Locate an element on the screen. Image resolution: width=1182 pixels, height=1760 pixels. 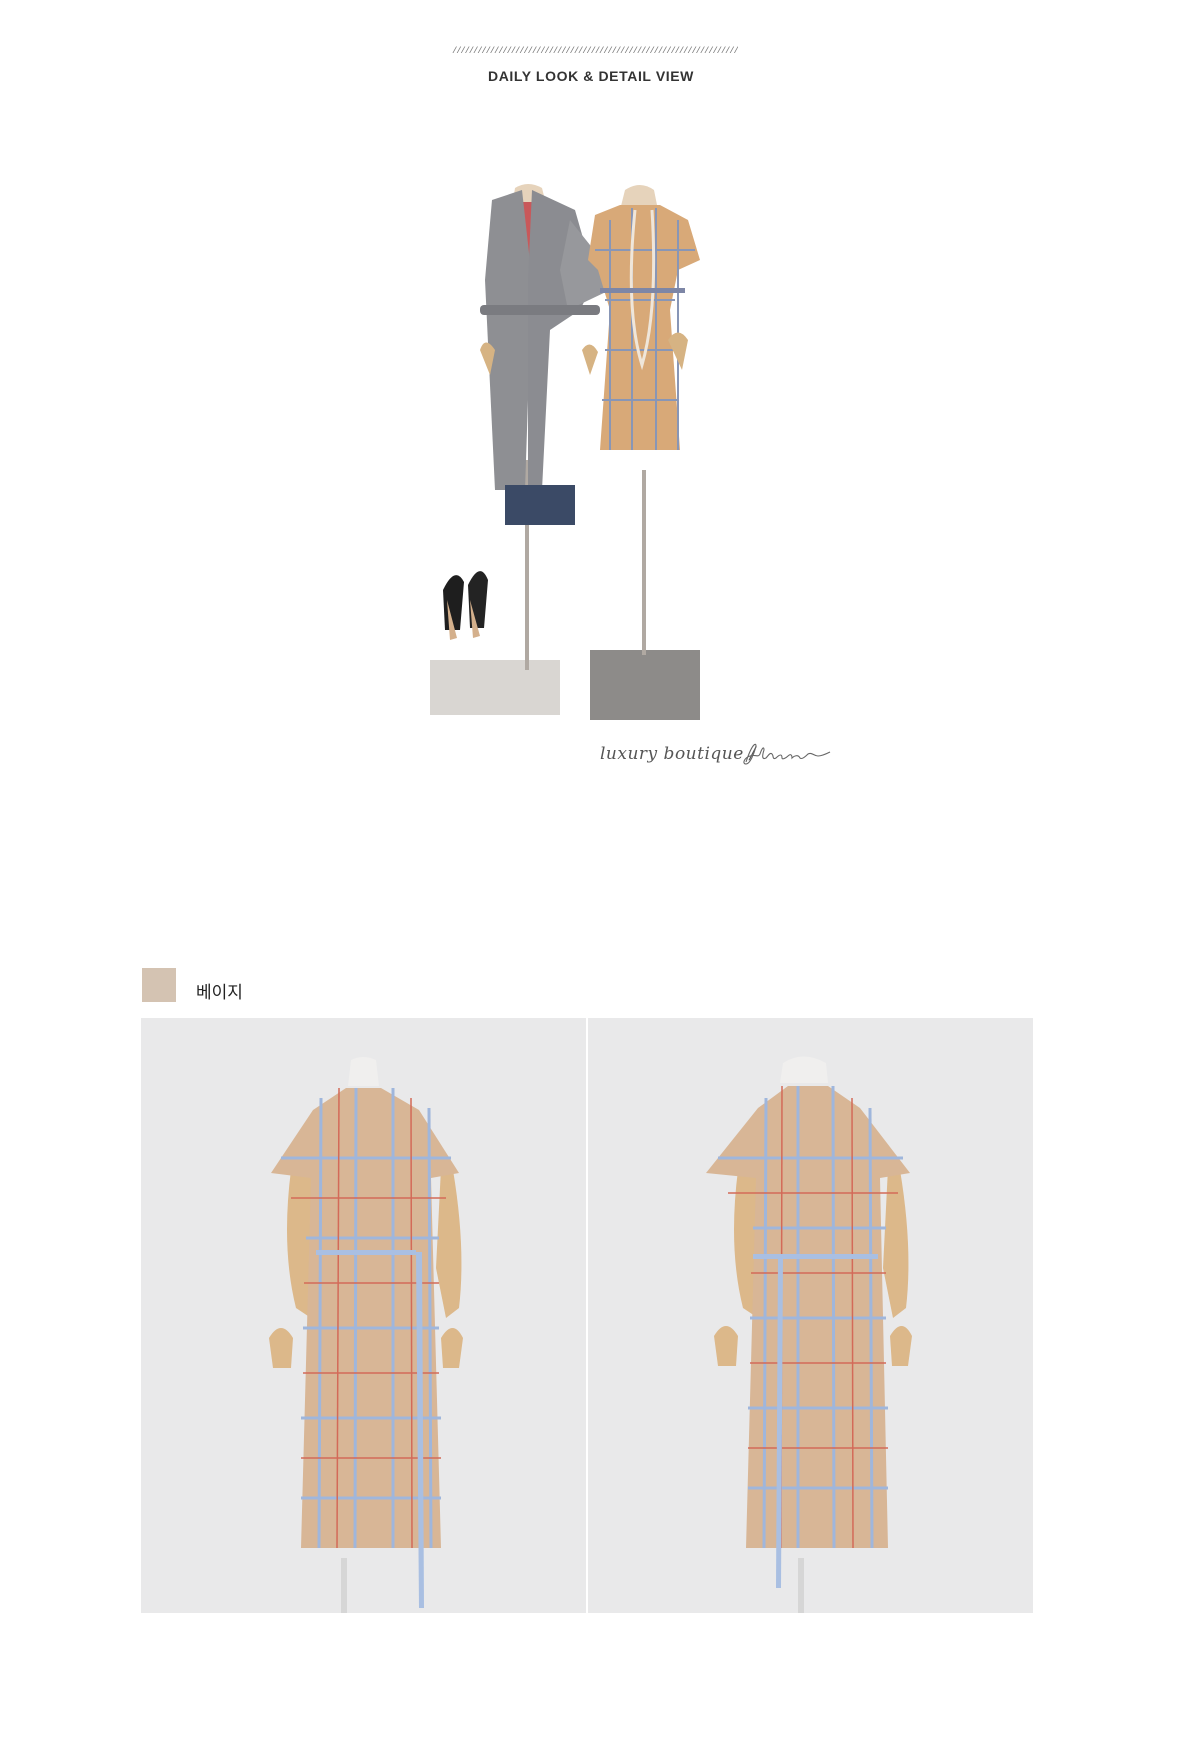
hero-mannequin-image is located at coordinates (590, 440).